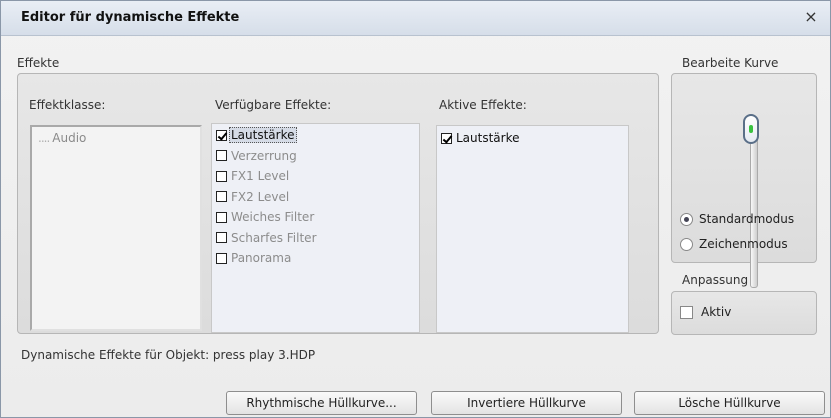  I want to click on curve-panel: Standardmodus Zeichenmodus, so click(744, 180).